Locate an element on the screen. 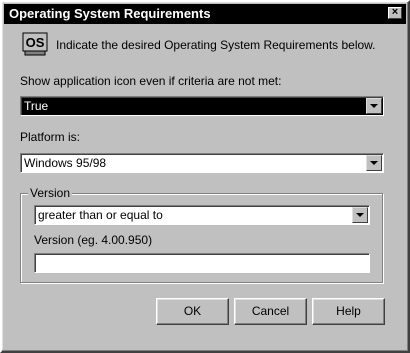 The image size is (410, 353). platform-select: Windows 95/98 is located at coordinates (202, 163).